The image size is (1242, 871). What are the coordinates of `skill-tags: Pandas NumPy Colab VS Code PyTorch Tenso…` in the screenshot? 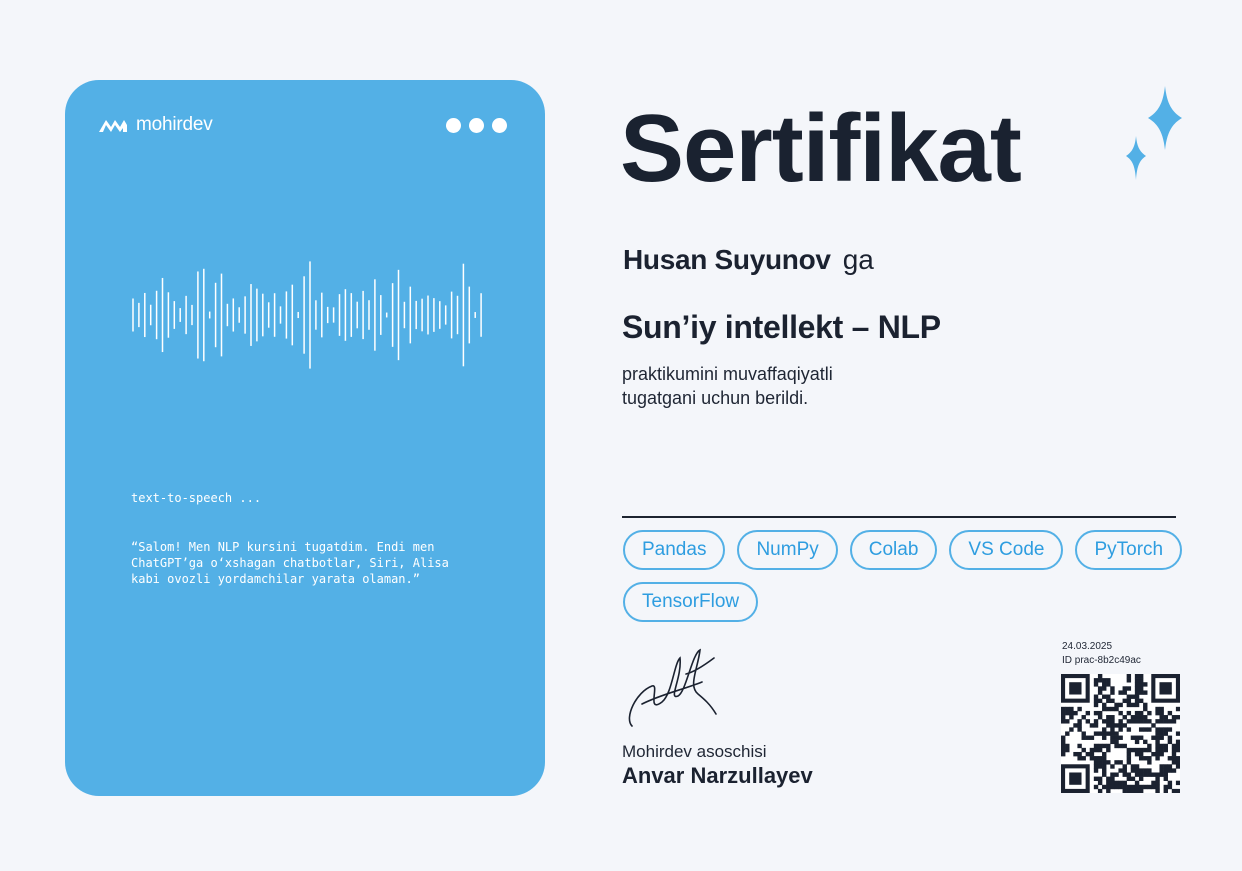 It's located at (903, 576).